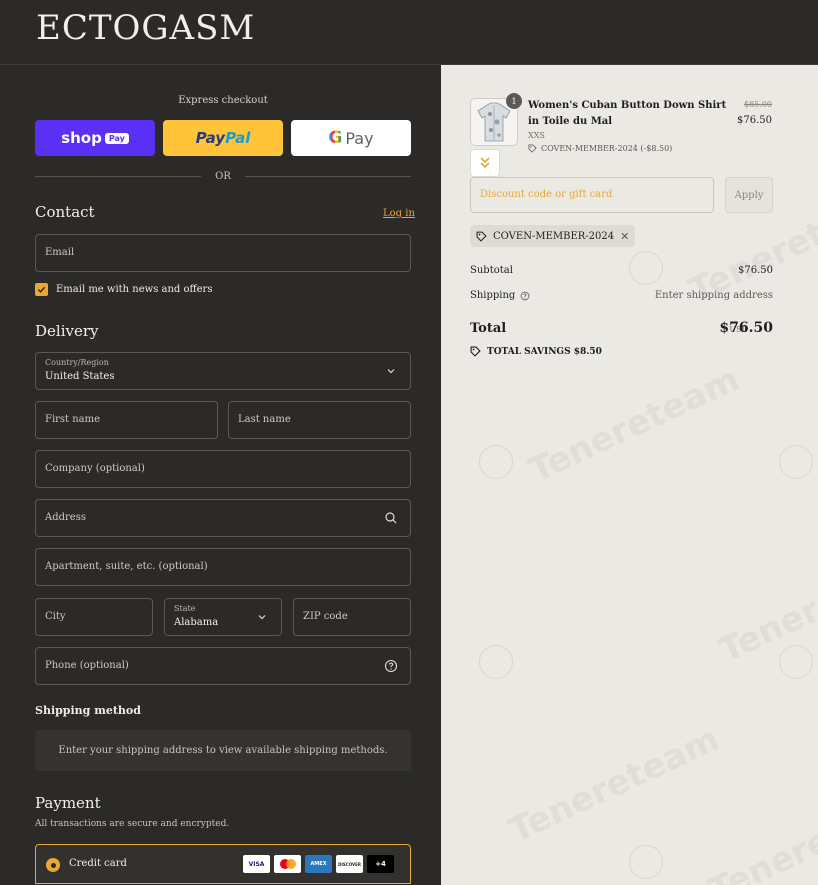  I want to click on discounted-price: $76.50, so click(754, 120).